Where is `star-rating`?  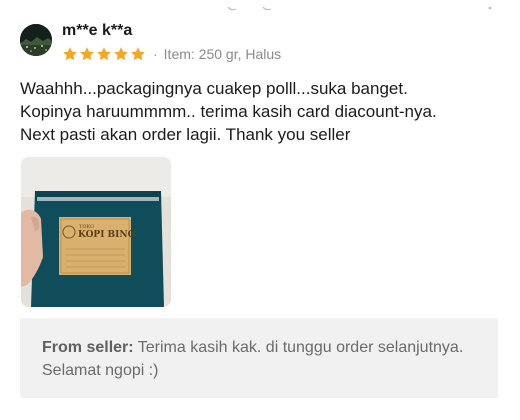 star-rating is located at coordinates (104, 54).